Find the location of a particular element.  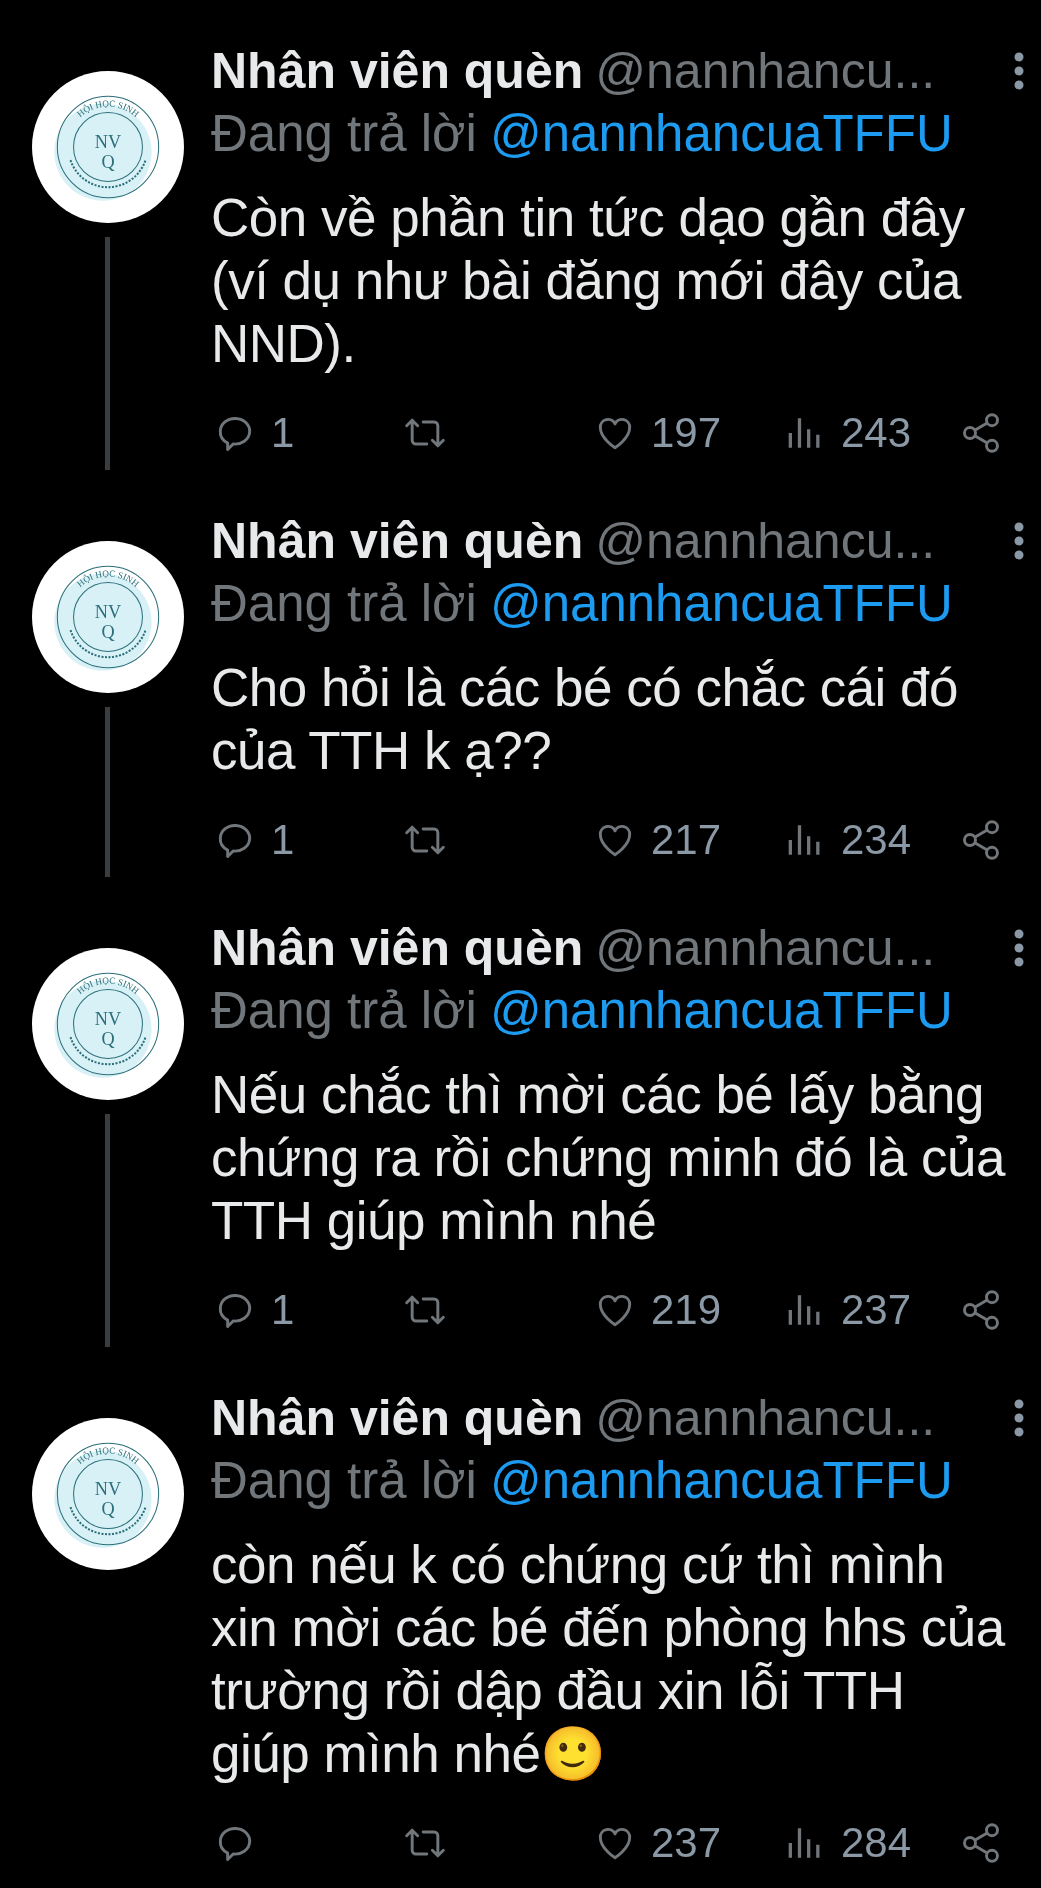

like-count: 197 is located at coordinates (686, 433).